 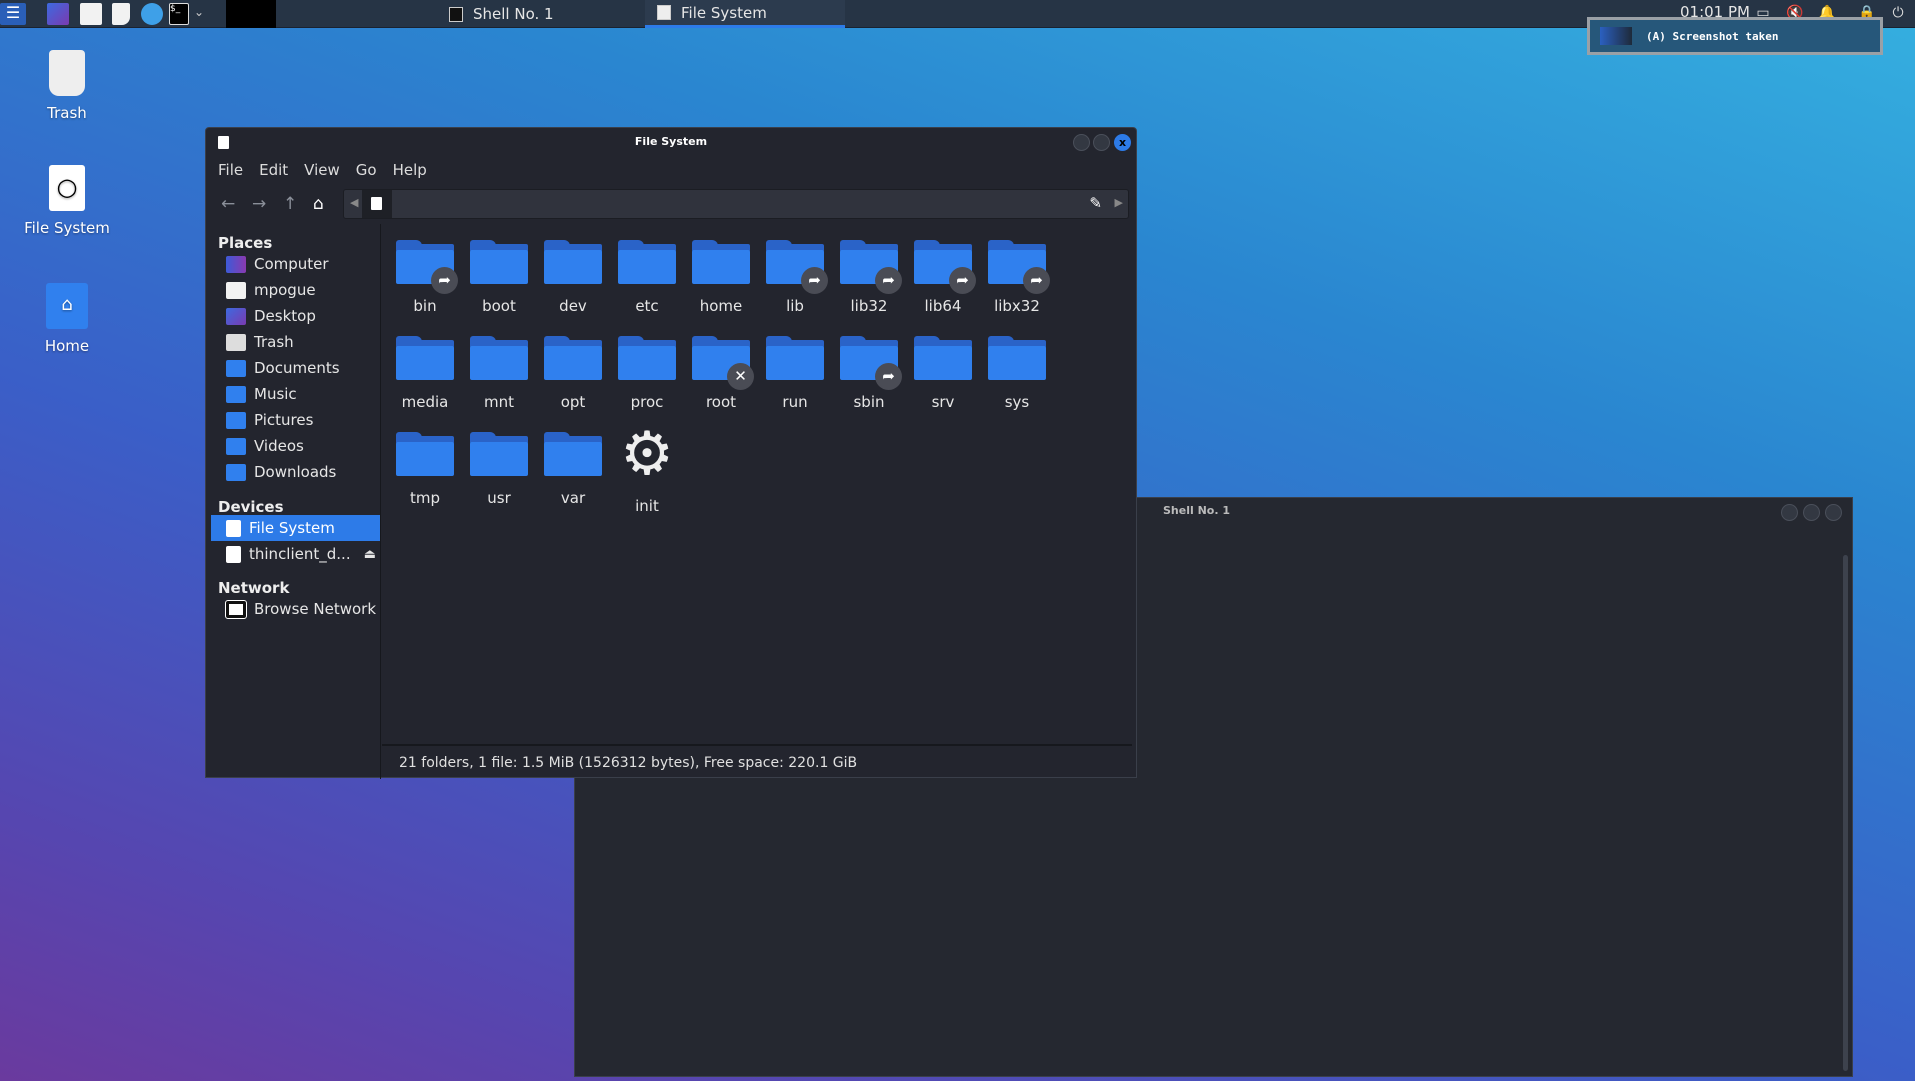 I want to click on file-item: ⚙ init, so click(x=647, y=469).